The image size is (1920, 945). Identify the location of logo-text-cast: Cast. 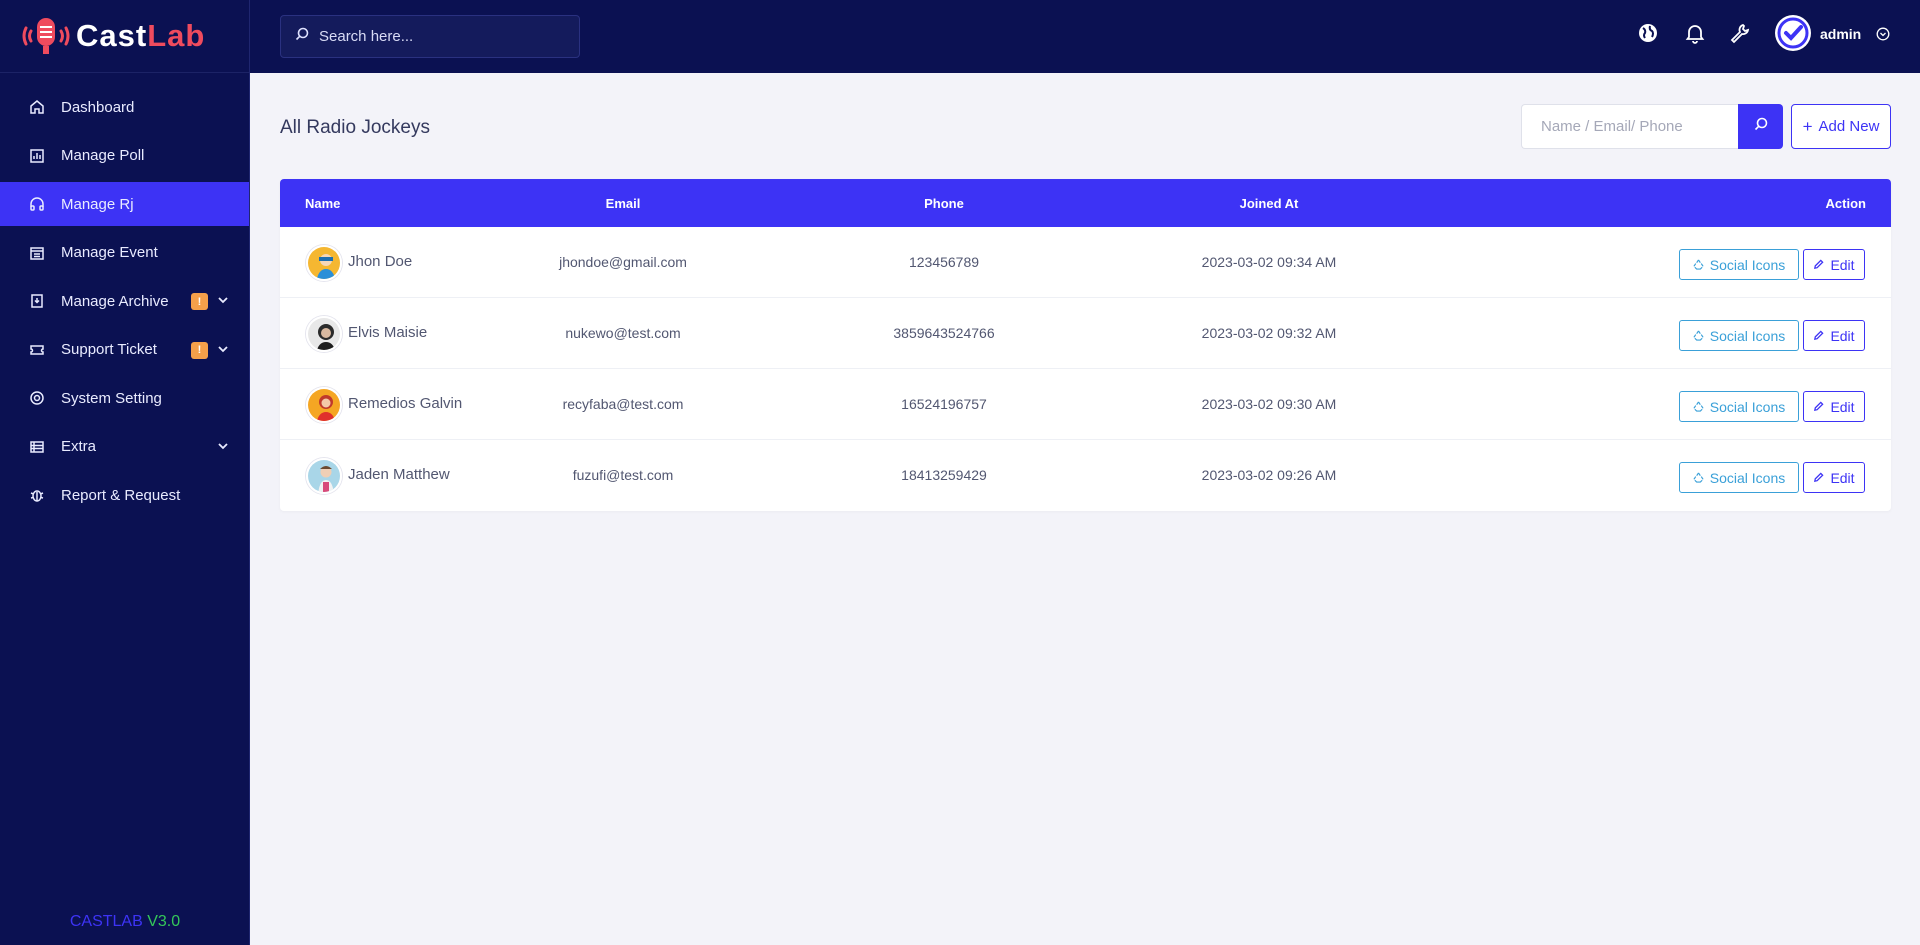
(112, 35).